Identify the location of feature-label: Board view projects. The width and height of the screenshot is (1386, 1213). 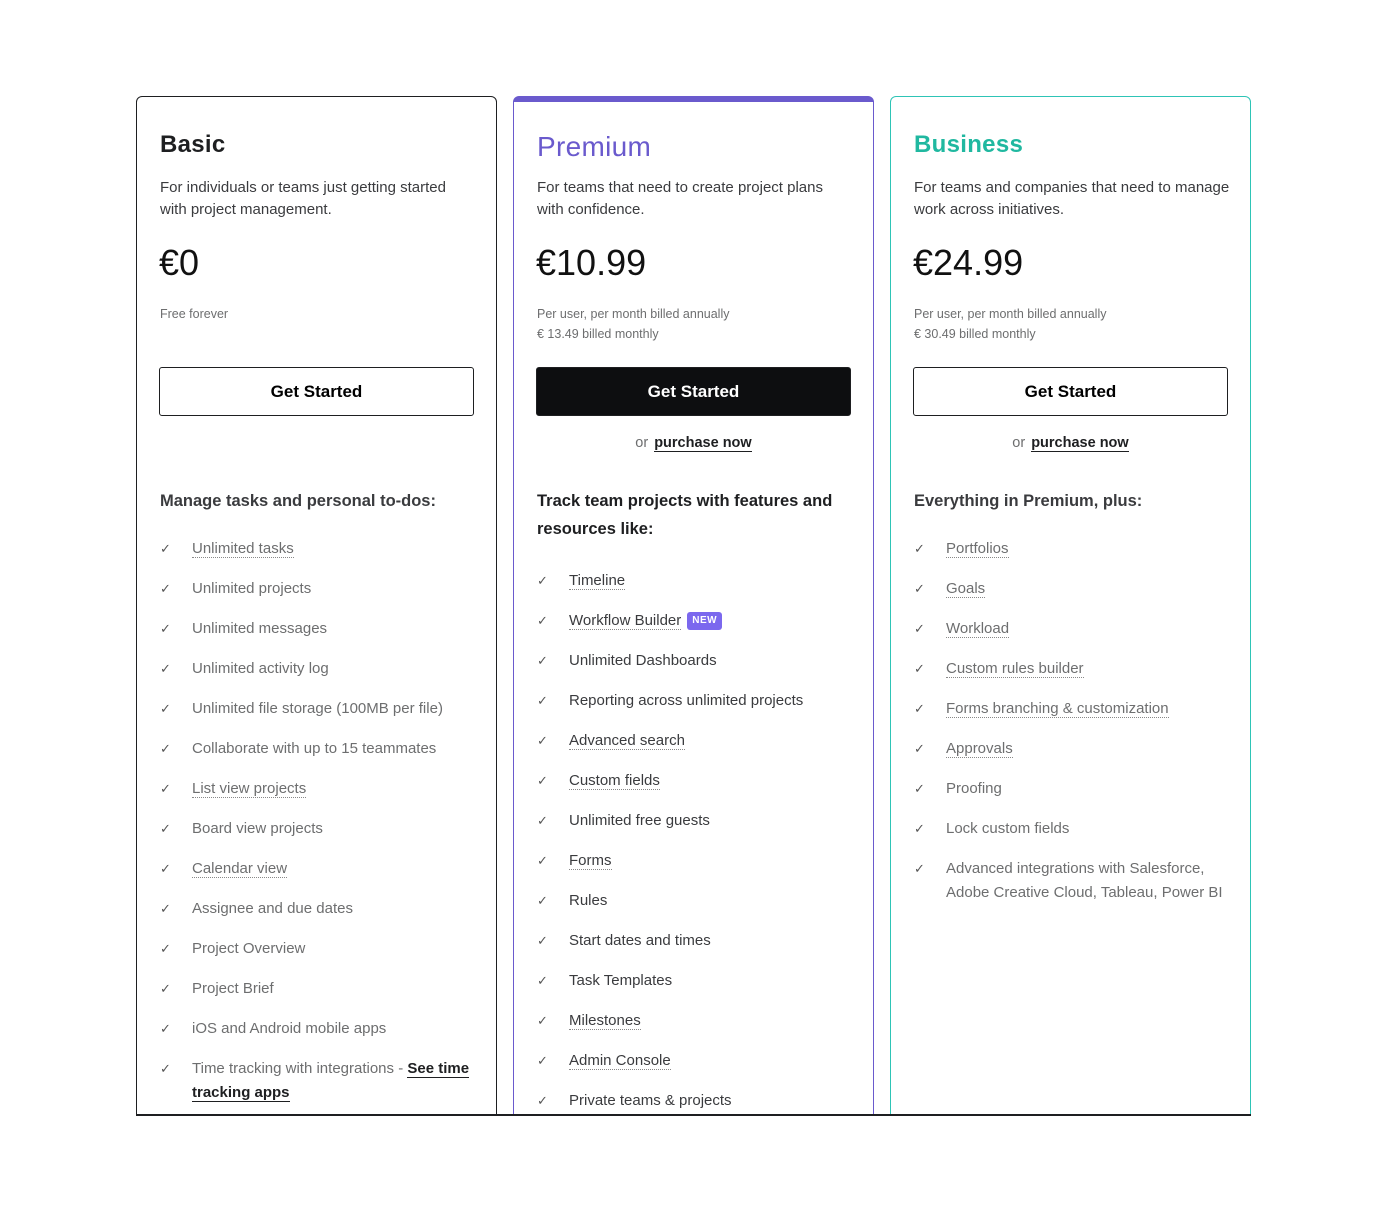
(257, 828).